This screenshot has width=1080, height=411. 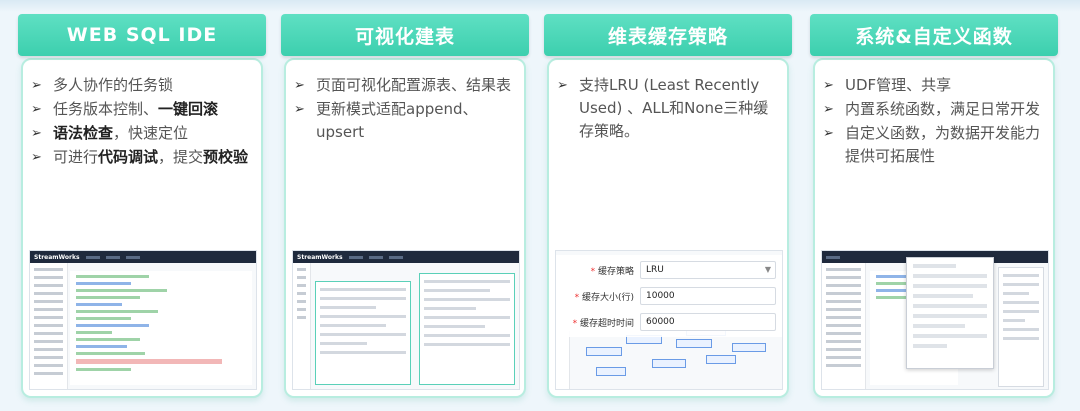 I want to click on nav-sidebar, so click(x=302, y=326).